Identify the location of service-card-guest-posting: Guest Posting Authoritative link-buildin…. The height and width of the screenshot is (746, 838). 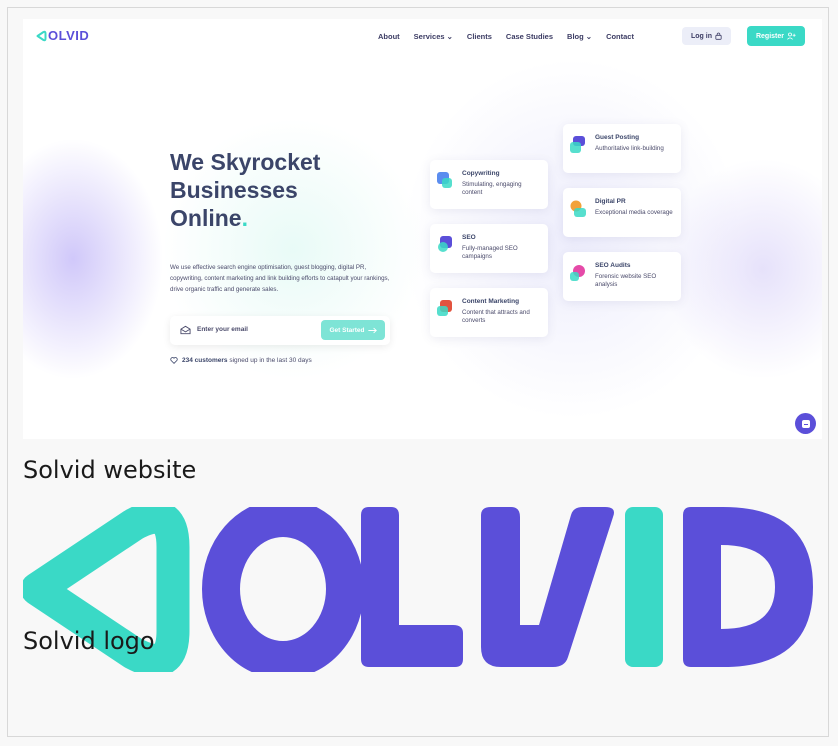
(622, 148).